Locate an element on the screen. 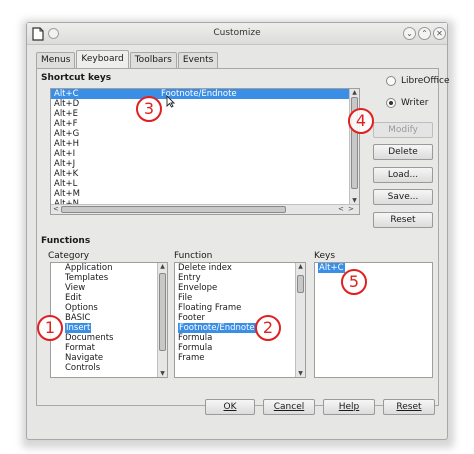 Image resolution: width=474 pixels, height=454 pixels. tab-bar: Menus Keyboard Toolbars Events is located at coordinates (127, 59).